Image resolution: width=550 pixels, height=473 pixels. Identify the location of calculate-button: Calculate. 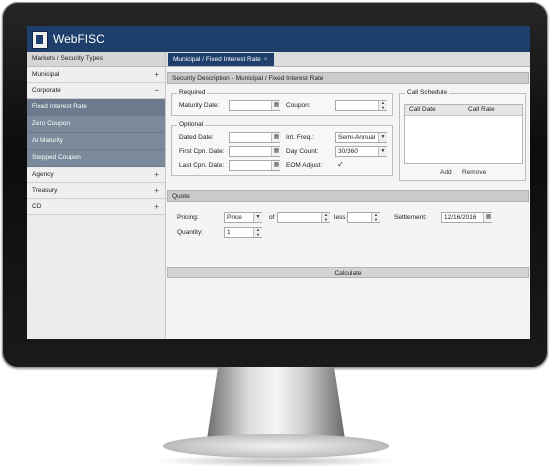
(348, 272).